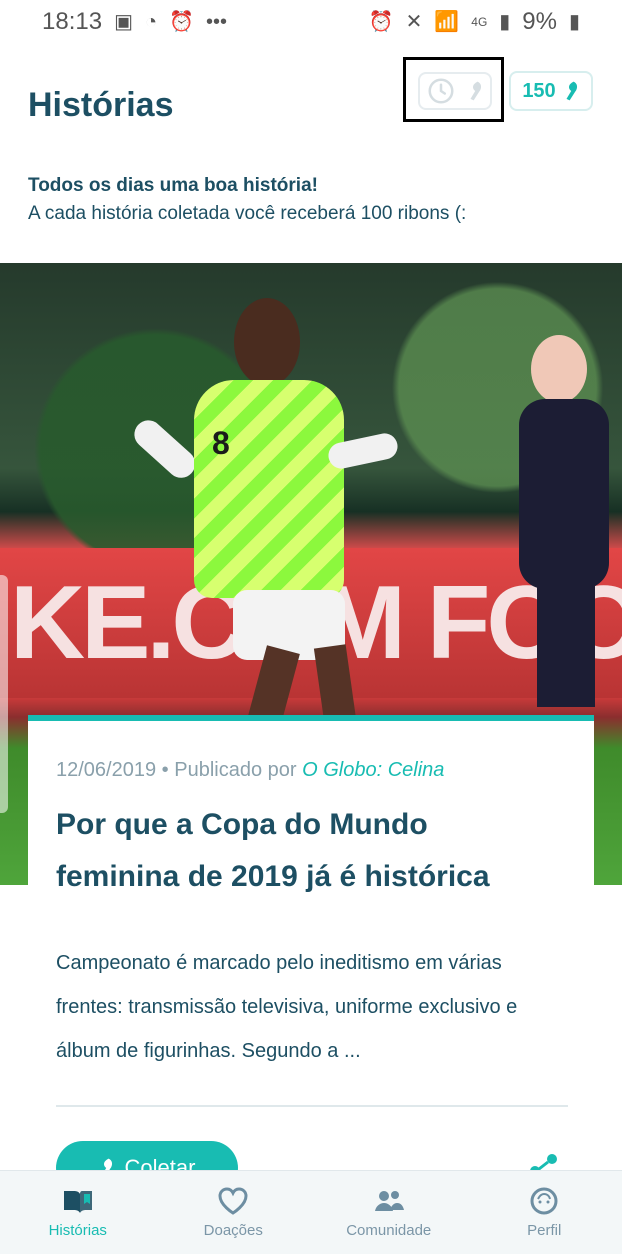 The image size is (622, 1254). I want to click on nigeria-player: 8, so click(268, 513).